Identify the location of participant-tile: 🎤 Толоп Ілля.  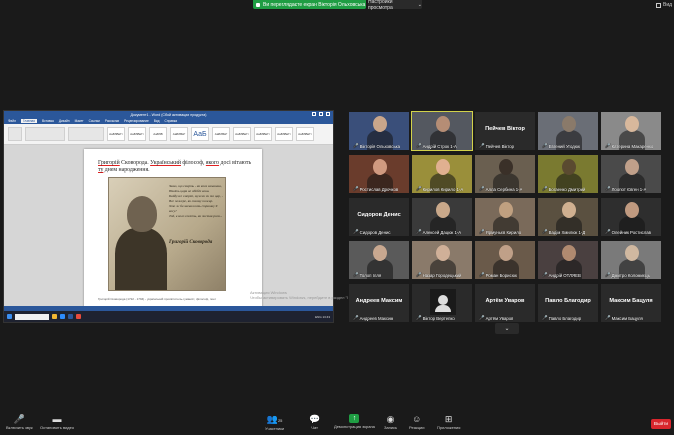
(379, 260).